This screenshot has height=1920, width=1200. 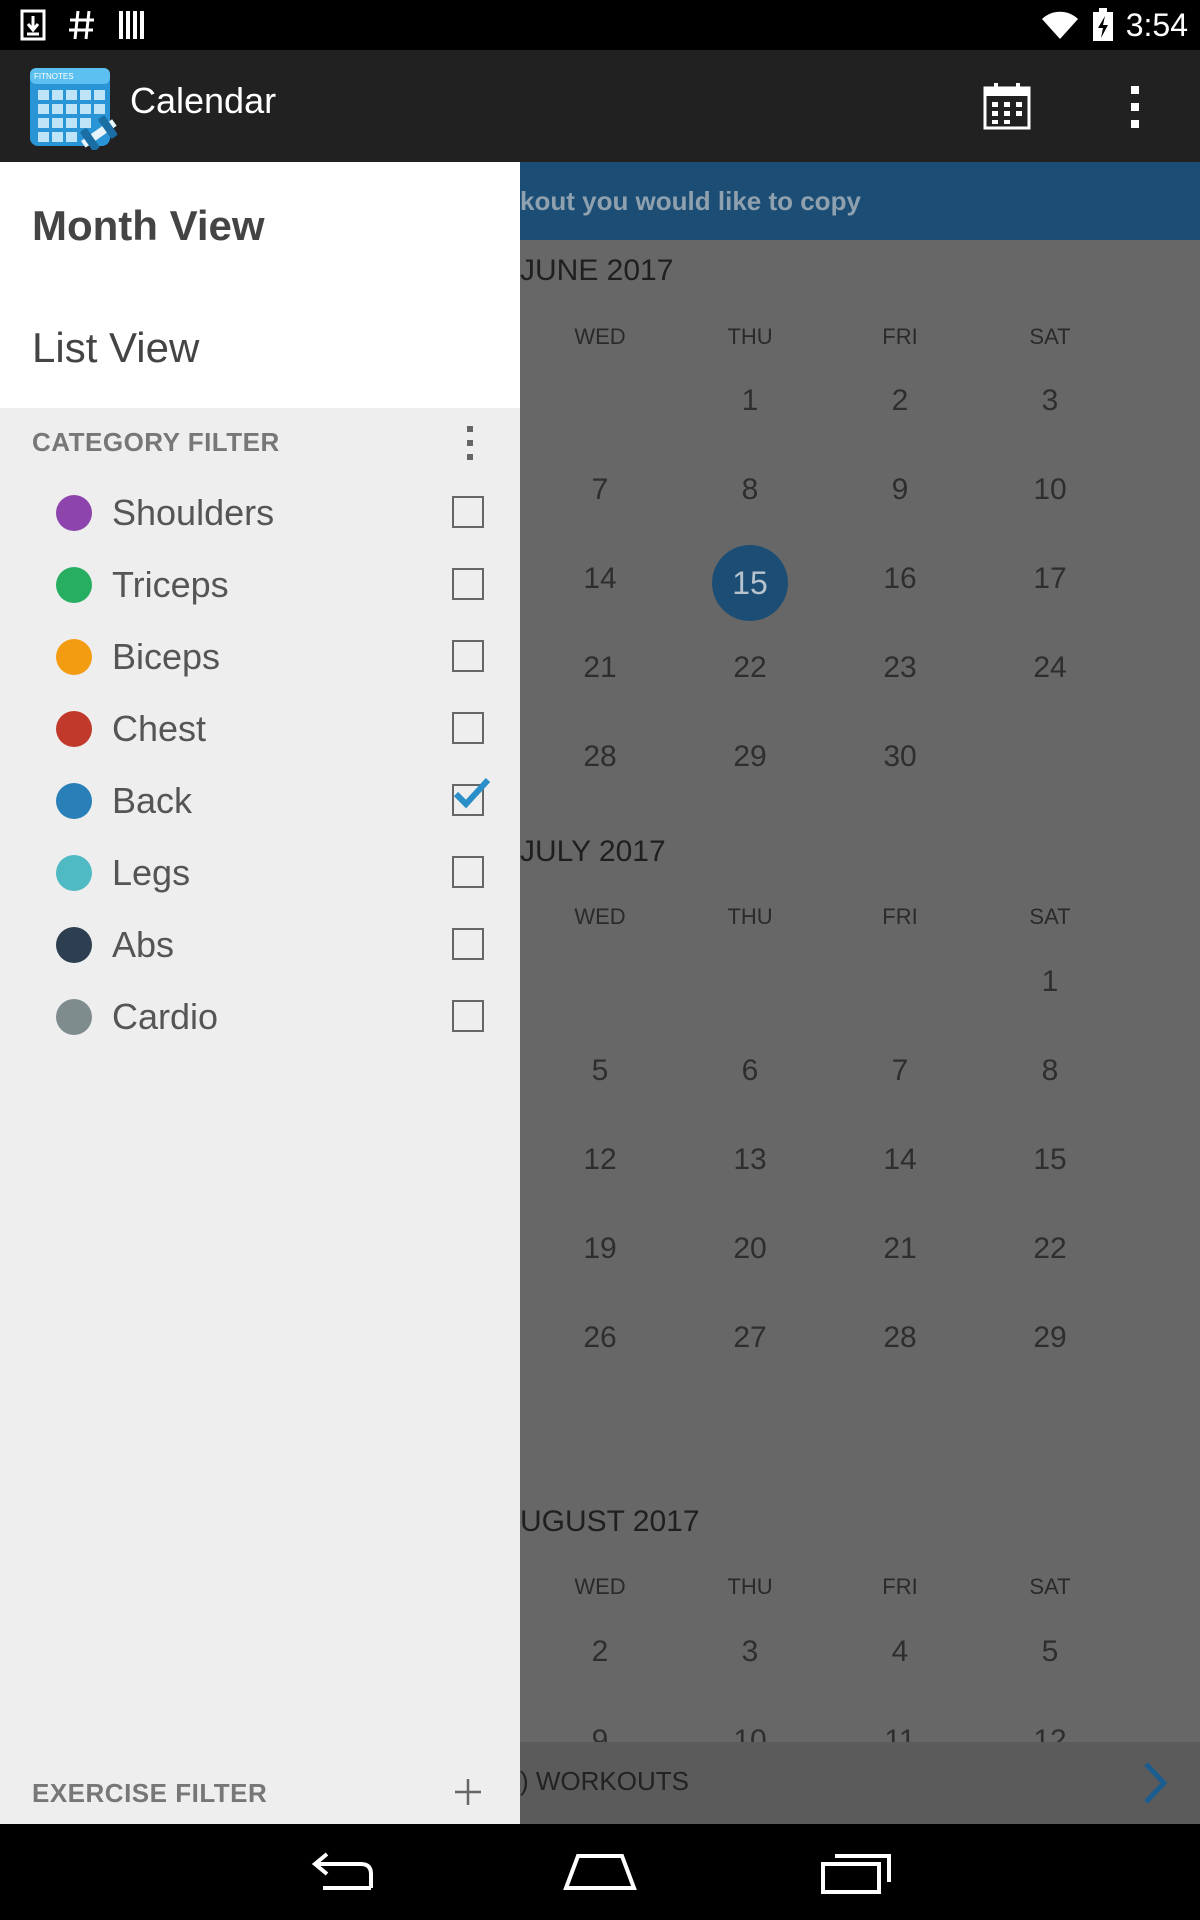 What do you see at coordinates (148, 226) in the screenshot?
I see `month-view-item: Month View` at bounding box center [148, 226].